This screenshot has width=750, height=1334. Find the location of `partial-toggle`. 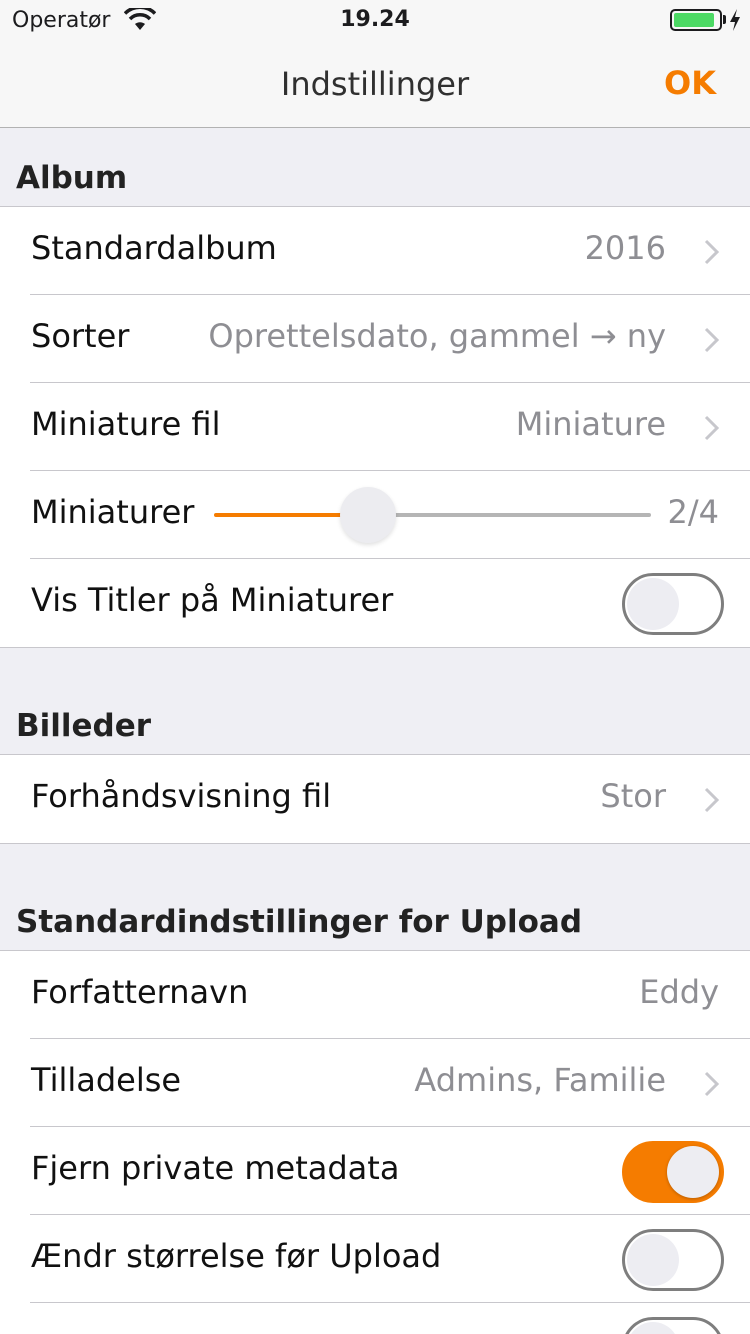

partial-toggle is located at coordinates (673, 1325).